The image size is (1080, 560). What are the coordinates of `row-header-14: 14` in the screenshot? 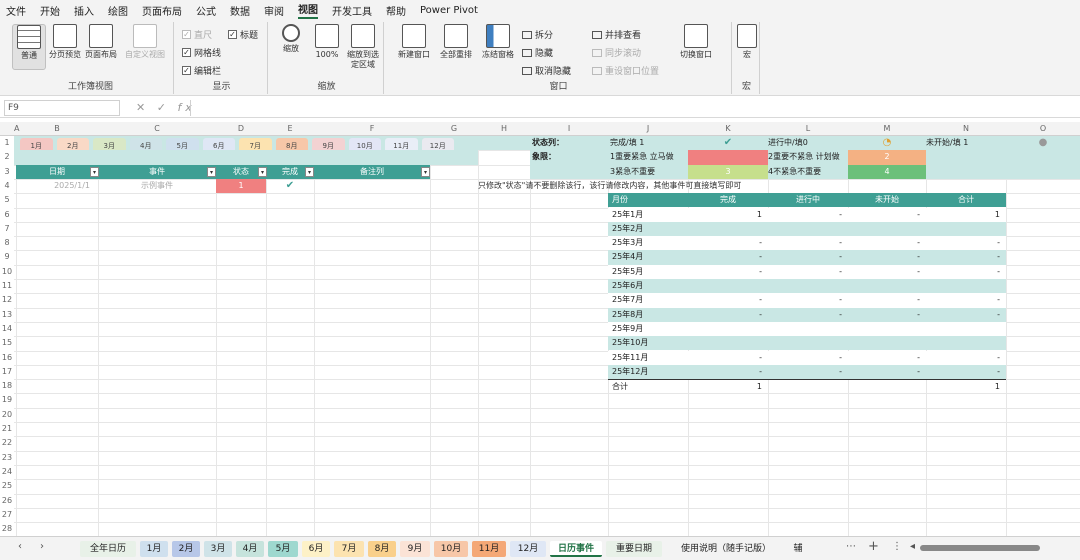 It's located at (7, 329).